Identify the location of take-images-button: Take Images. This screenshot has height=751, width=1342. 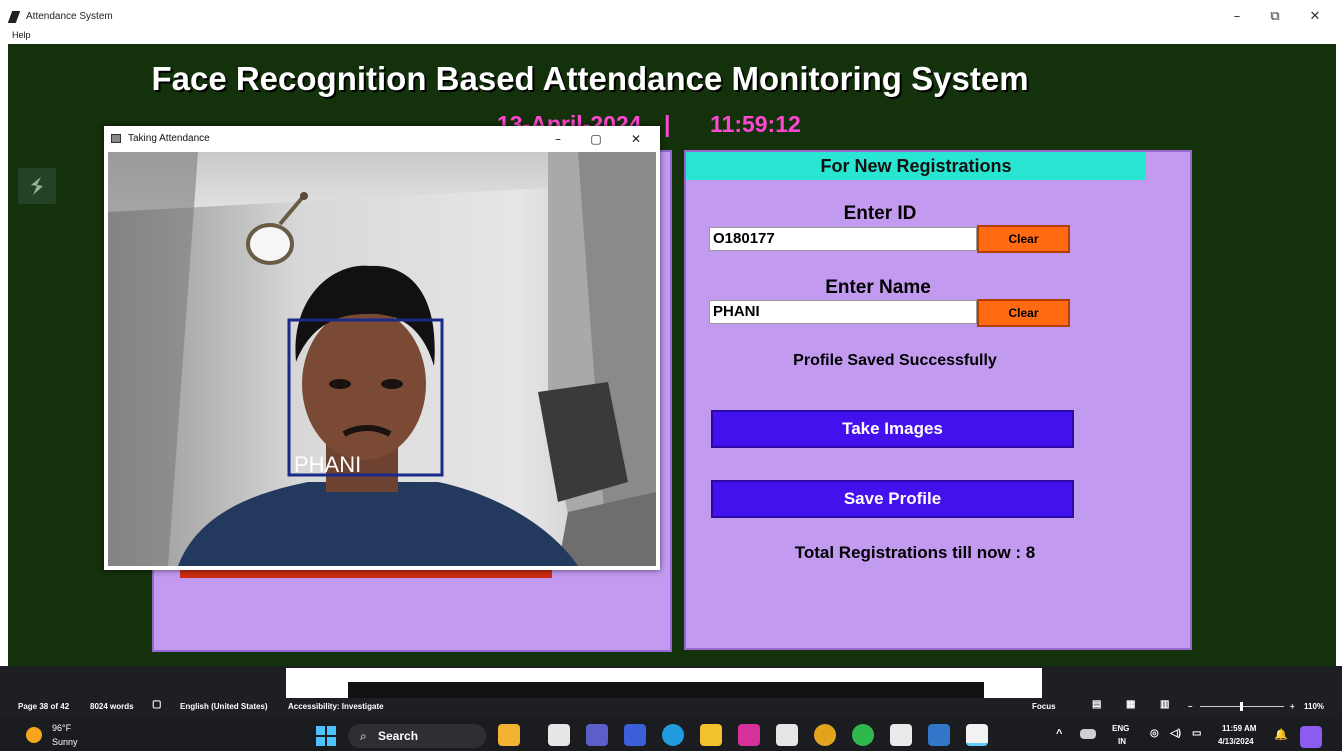
(892, 429).